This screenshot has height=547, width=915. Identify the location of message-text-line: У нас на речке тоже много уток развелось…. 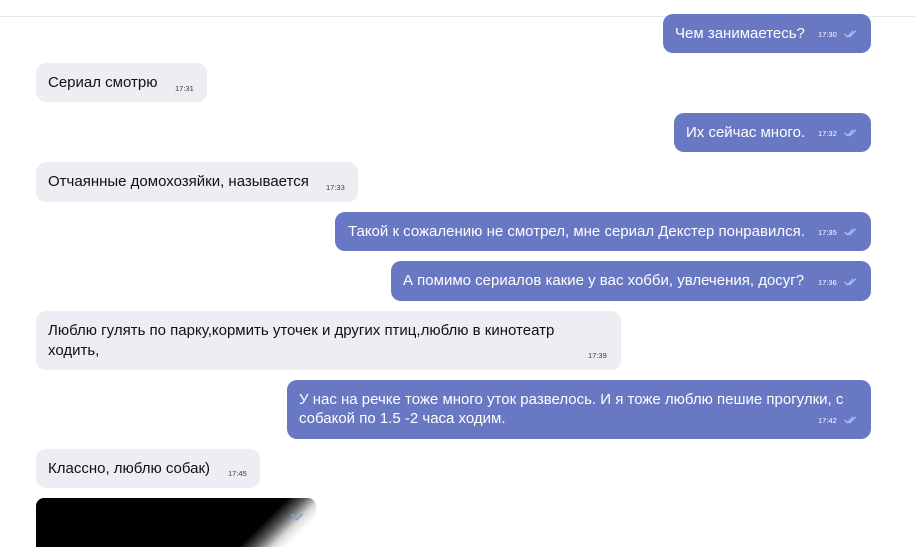
(571, 399).